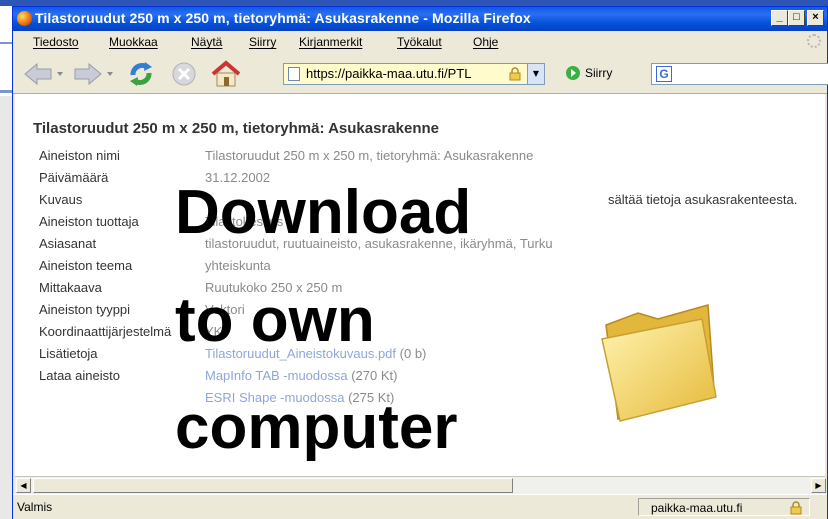 This screenshot has width=828, height=519. What do you see at coordinates (262, 42) in the screenshot?
I see `menu-siirry: Siirry` at bounding box center [262, 42].